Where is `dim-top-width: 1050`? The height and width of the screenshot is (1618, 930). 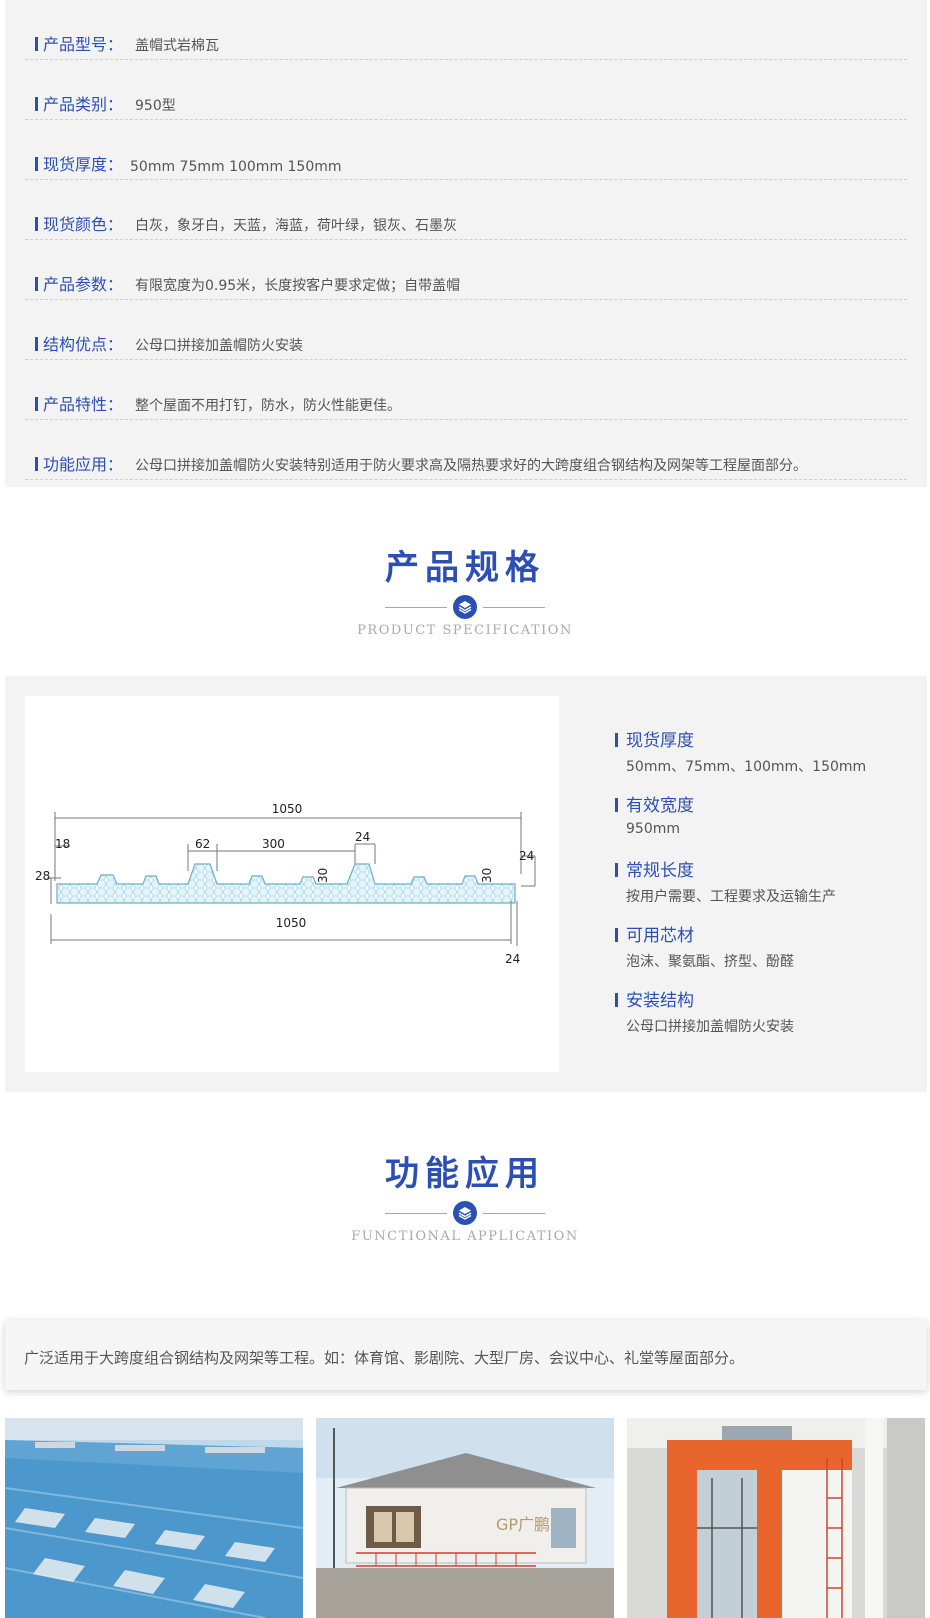
dim-top-width: 1050 is located at coordinates (287, 809).